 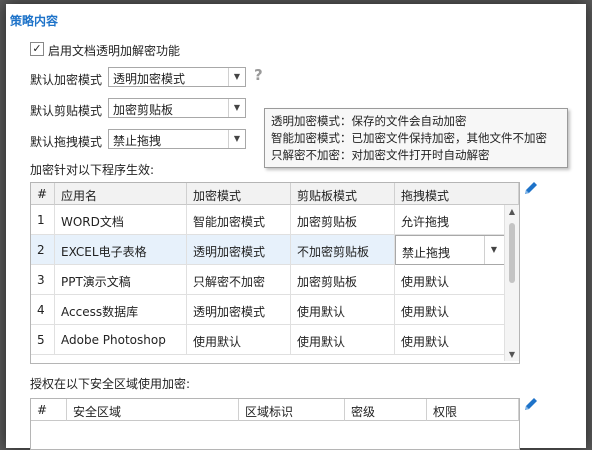 I want to click on column-header-clipboard-mode: 剪贴板模式, so click(x=343, y=194).